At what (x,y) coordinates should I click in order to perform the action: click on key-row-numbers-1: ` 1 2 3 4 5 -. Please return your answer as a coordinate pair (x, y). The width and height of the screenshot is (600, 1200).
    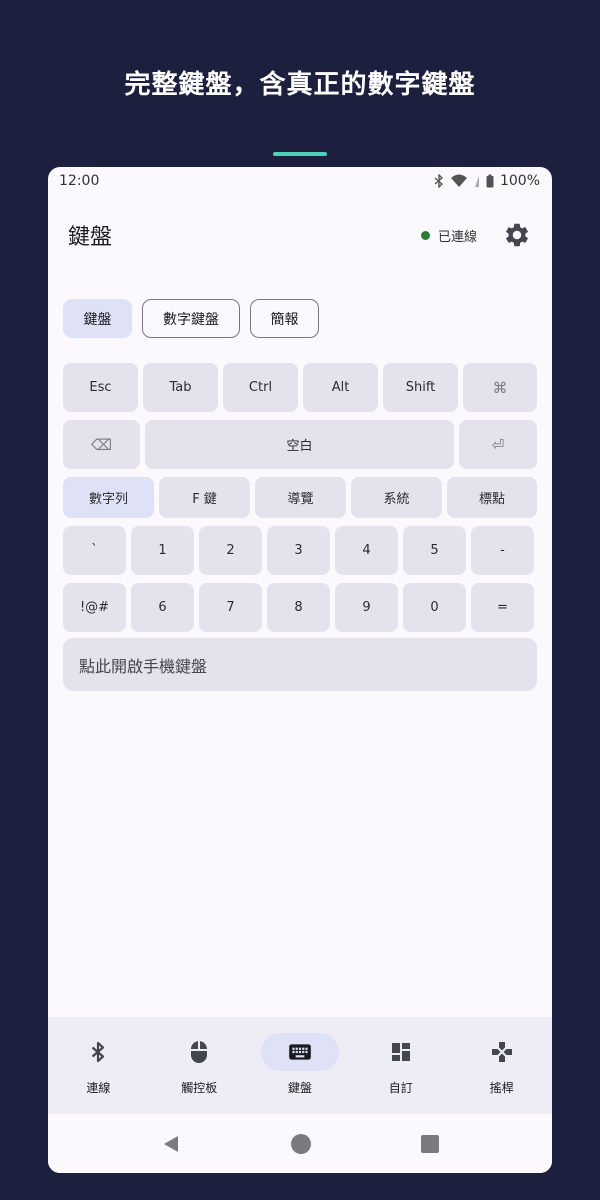
    Looking at the image, I should click on (300, 550).